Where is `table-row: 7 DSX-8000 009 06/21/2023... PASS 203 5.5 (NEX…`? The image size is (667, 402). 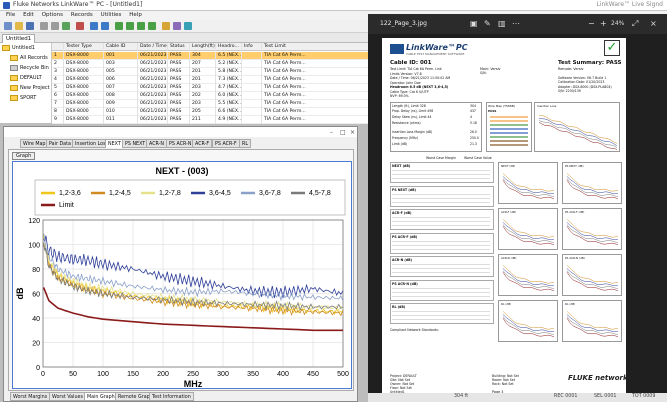 table-row: 7 DSX-8000 009 06/21/2023... PASS 203 5.5 (NEX… is located at coordinates (215, 104).